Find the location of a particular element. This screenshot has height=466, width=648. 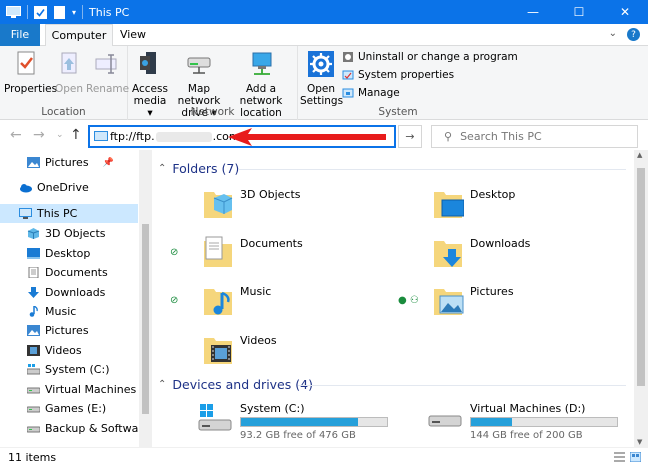

new-folder-icon is located at coordinates (59, 12).